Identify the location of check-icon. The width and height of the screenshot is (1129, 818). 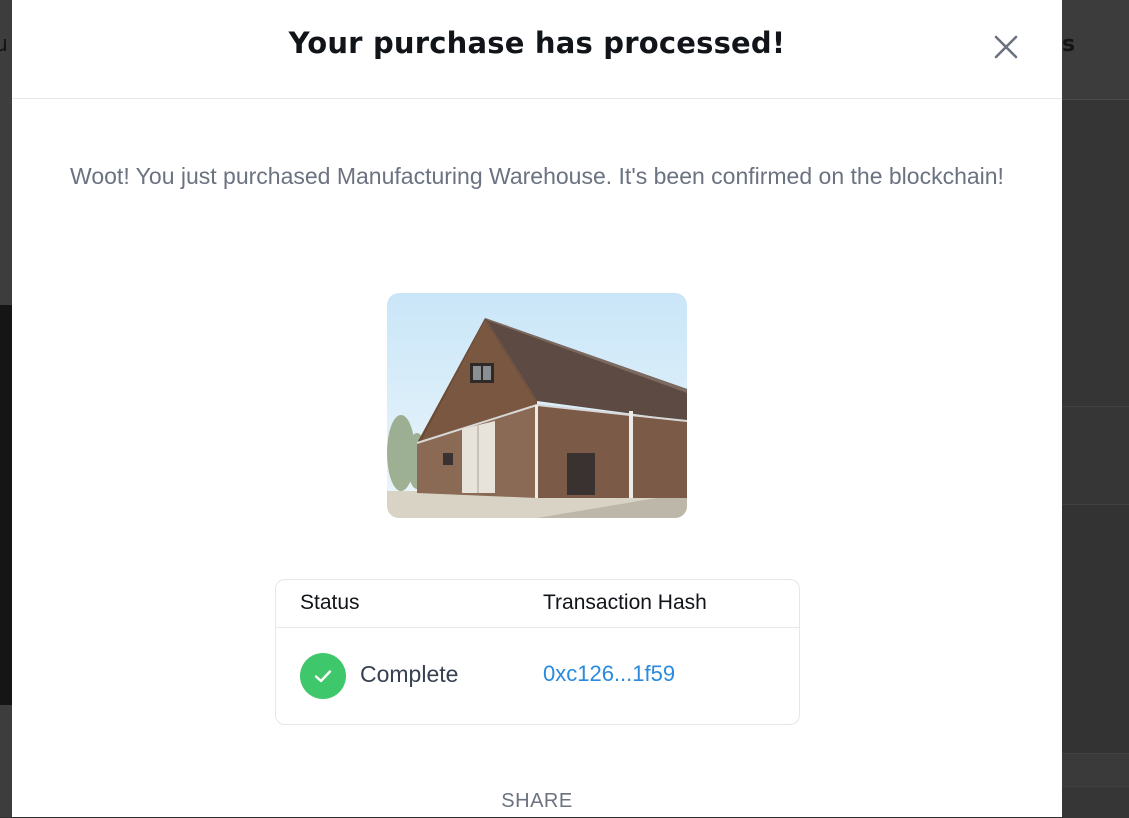
(323, 676).